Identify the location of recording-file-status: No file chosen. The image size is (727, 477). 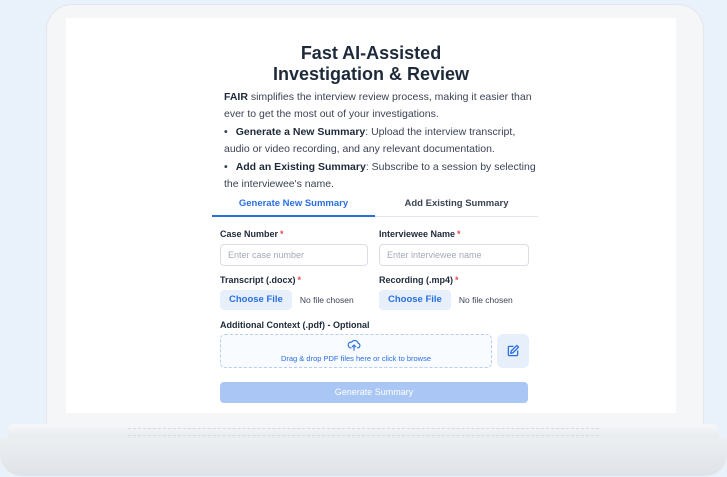
(485, 300).